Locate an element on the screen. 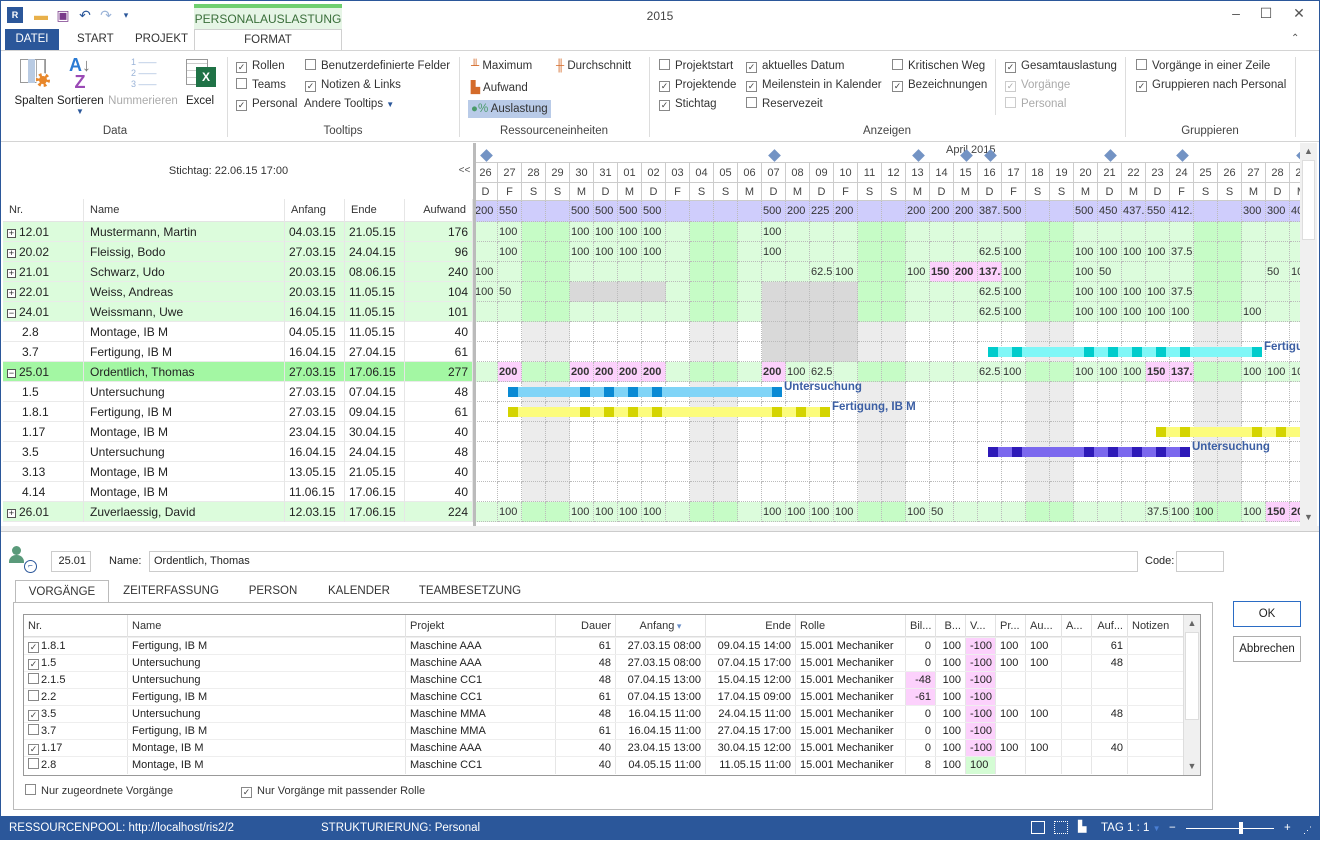 The height and width of the screenshot is (842, 1320). task-row: 1.5 Untersuchung 27.03.15 07.04.15 48 is located at coordinates (238, 392).